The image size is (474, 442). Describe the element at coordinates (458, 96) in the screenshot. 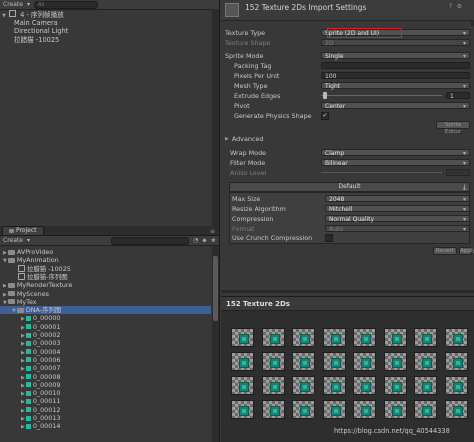

I see `extrude-edges-input: 1` at that location.